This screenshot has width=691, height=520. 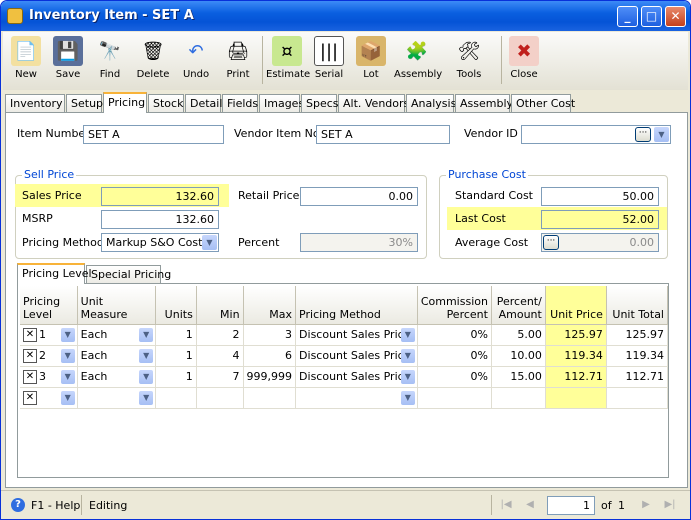 I want to click on pricing-method-select: Markup S&O Cost ▼, so click(x=160, y=242).